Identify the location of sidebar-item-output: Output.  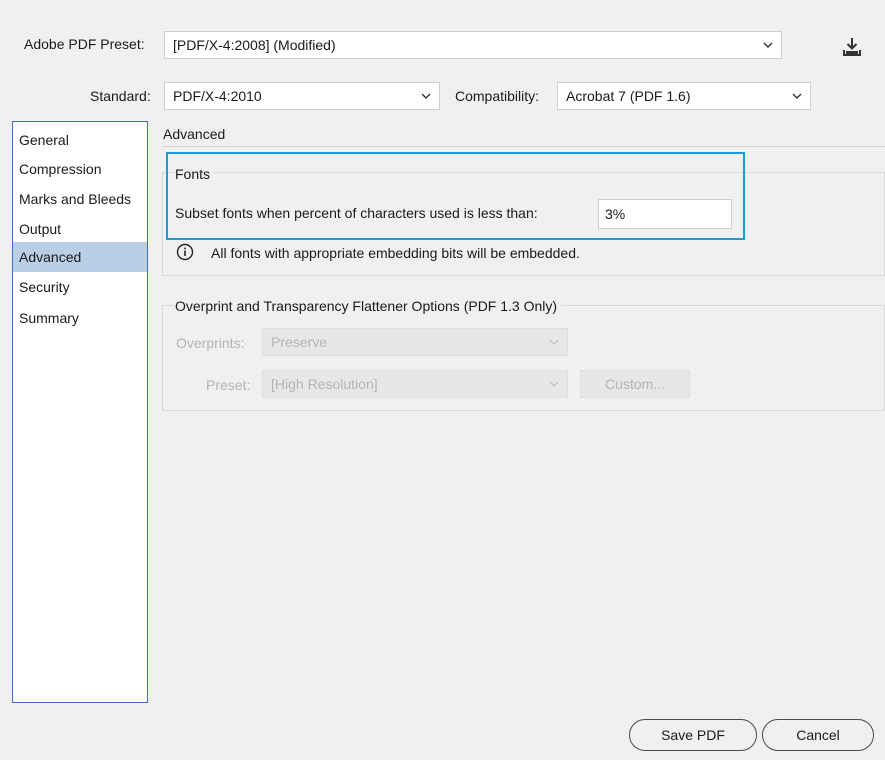
(80, 229).